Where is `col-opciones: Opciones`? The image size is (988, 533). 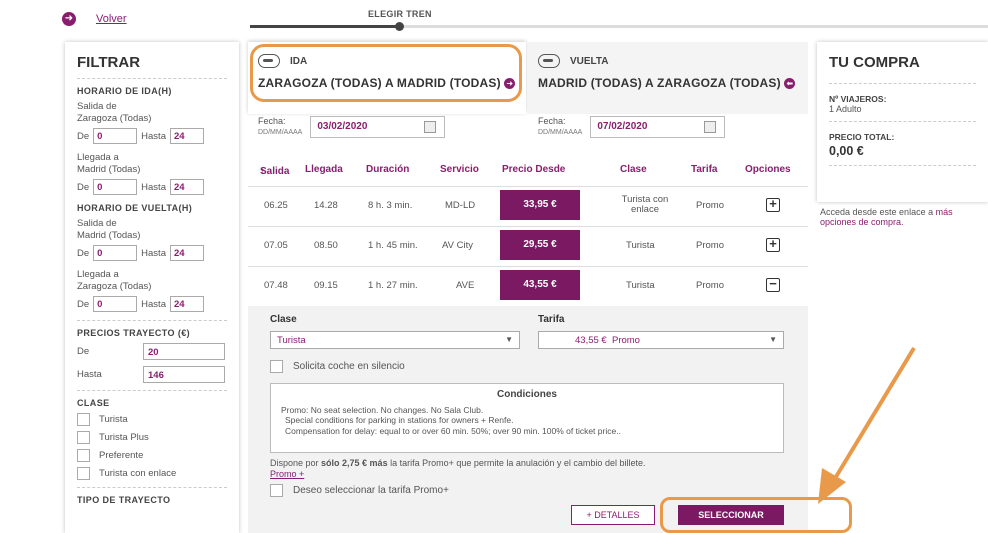
col-opciones: Opciones is located at coordinates (768, 169).